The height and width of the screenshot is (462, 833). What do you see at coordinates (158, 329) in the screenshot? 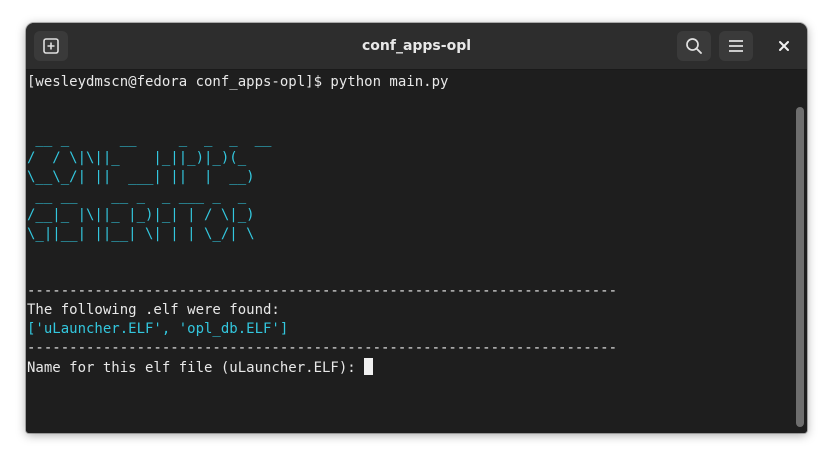
I see `found-files-list: ['uLauncher.ELF', 'opl_db.ELF']` at bounding box center [158, 329].